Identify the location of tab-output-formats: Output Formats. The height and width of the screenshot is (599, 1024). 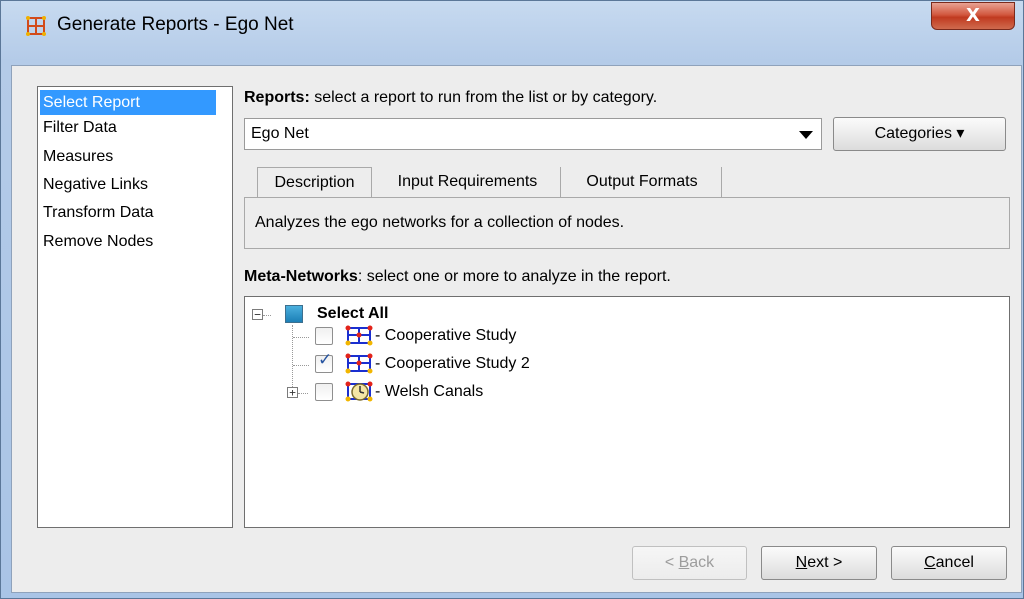
(642, 182).